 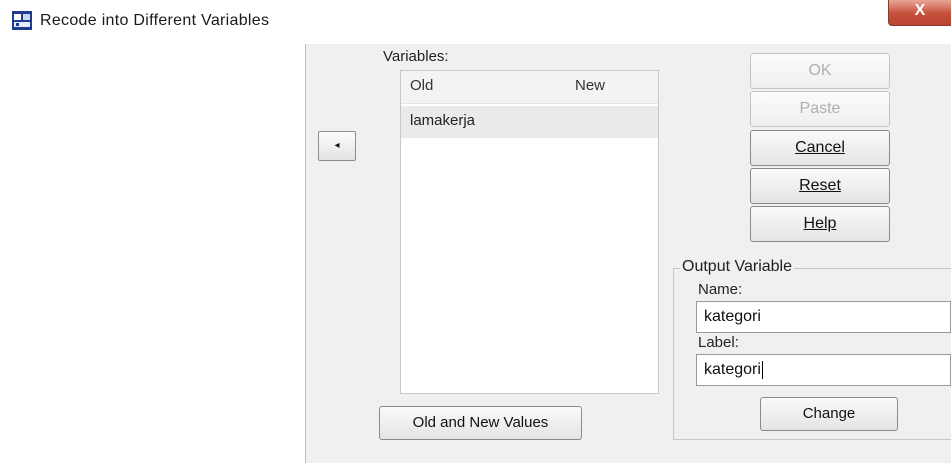 I want to click on text-cursor, so click(x=762, y=369).